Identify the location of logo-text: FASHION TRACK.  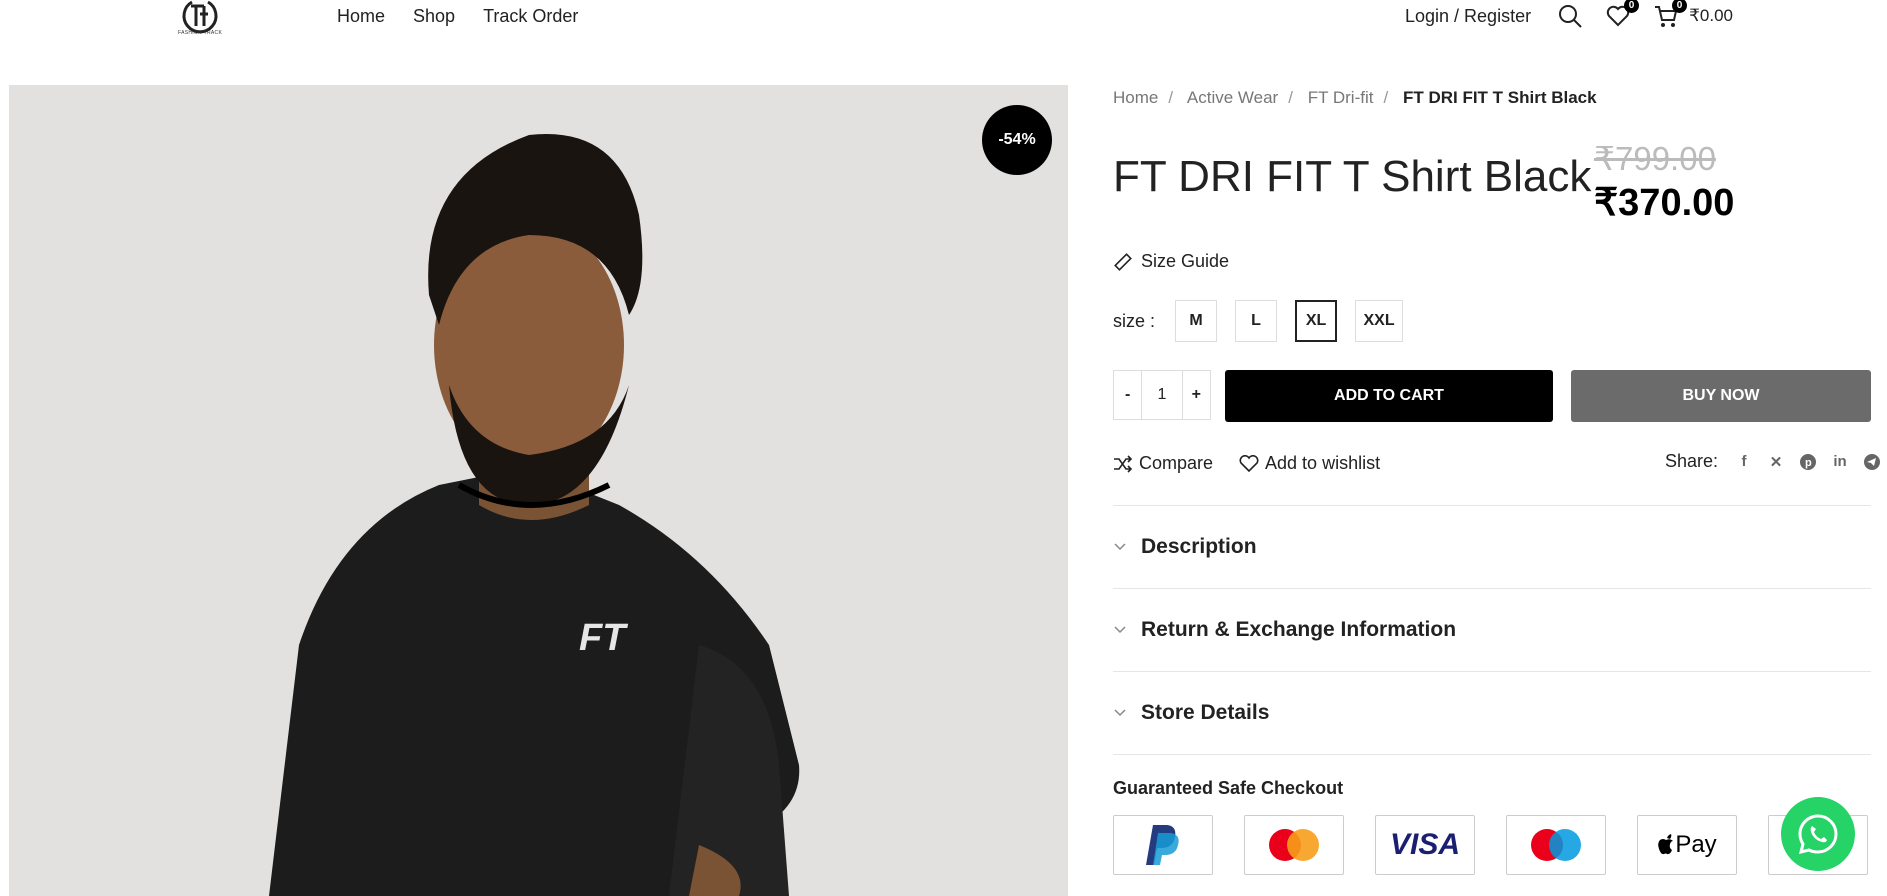
(200, 33).